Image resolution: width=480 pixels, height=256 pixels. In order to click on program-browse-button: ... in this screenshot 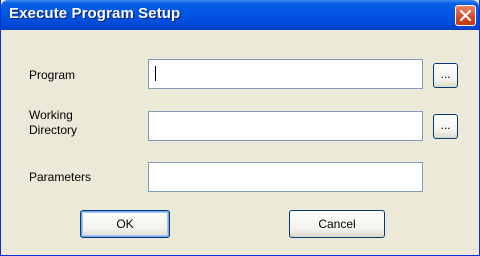, I will do `click(445, 75)`.